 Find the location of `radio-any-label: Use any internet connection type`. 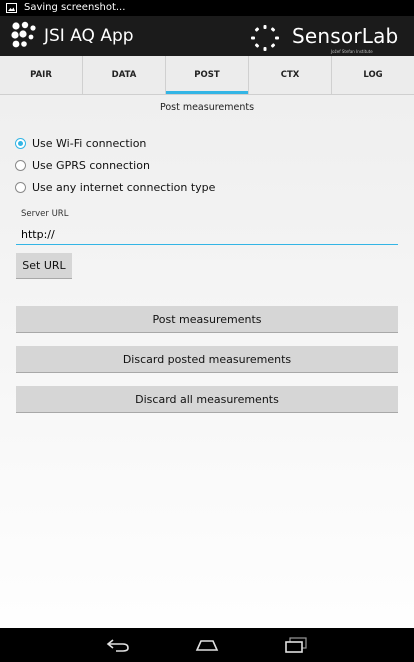

radio-any-label: Use any internet connection type is located at coordinates (124, 187).